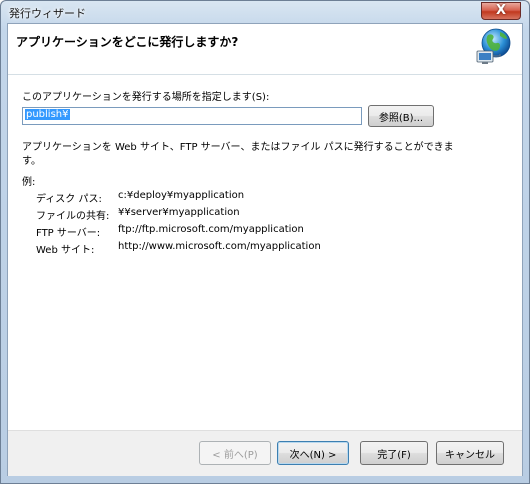 This screenshot has width=530, height=484. I want to click on publish-location-value: publish¥, so click(47, 114).